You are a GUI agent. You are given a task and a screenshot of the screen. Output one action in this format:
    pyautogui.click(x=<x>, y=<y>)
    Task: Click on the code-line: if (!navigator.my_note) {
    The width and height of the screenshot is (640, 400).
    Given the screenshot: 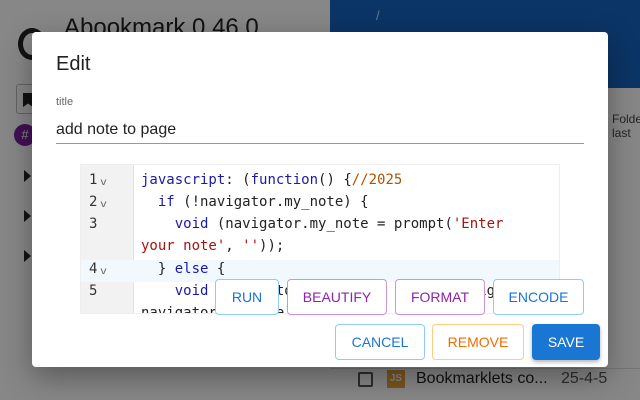 What is the action you would take?
    pyautogui.click(x=263, y=202)
    